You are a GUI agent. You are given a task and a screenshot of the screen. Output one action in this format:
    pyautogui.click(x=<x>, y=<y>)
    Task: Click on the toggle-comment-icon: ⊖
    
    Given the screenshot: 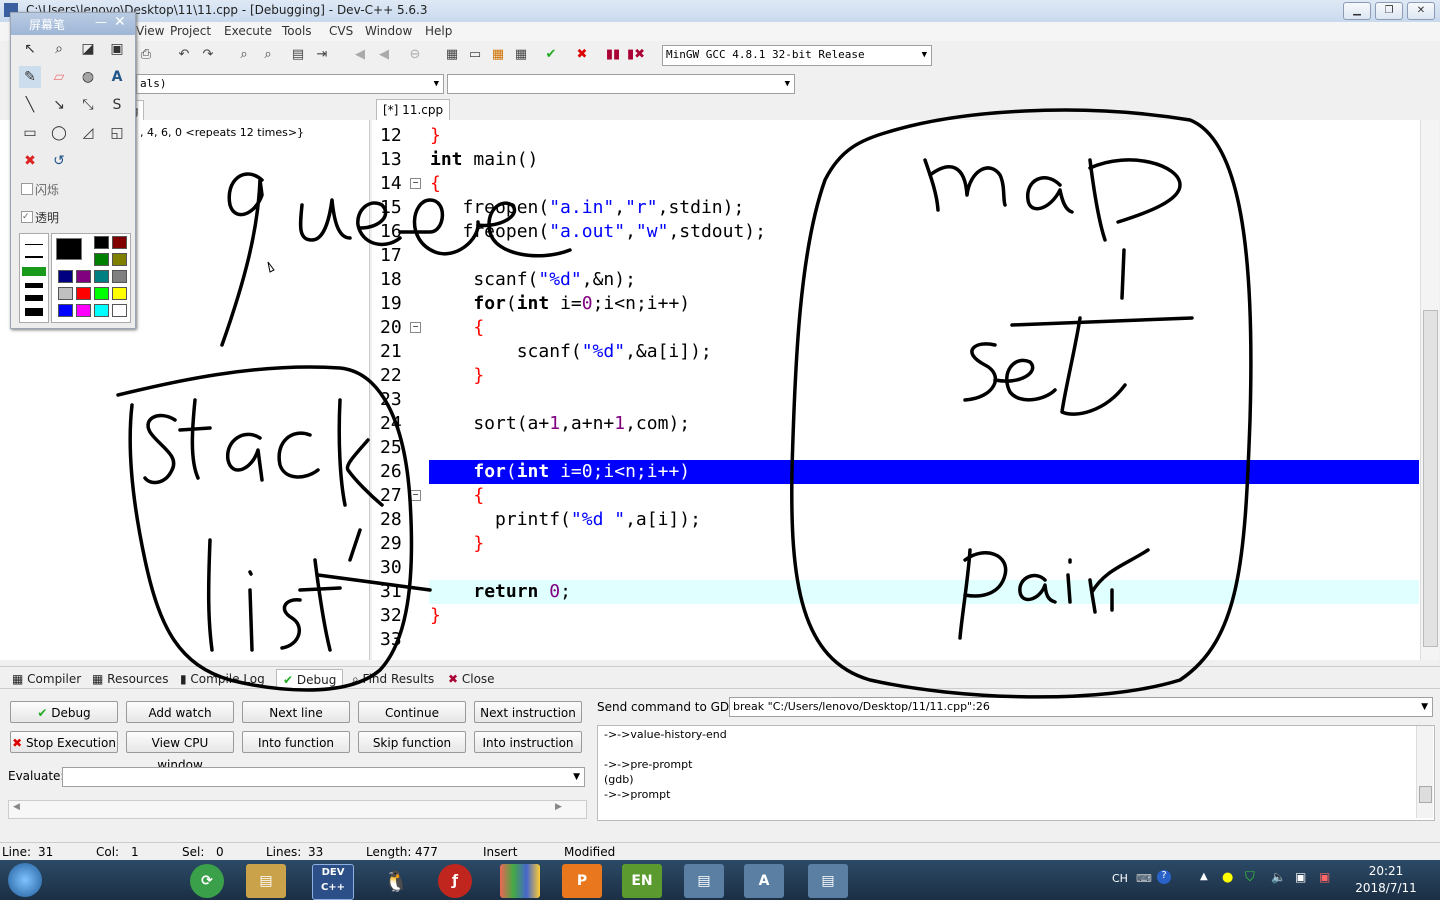 What is the action you would take?
    pyautogui.click(x=415, y=55)
    